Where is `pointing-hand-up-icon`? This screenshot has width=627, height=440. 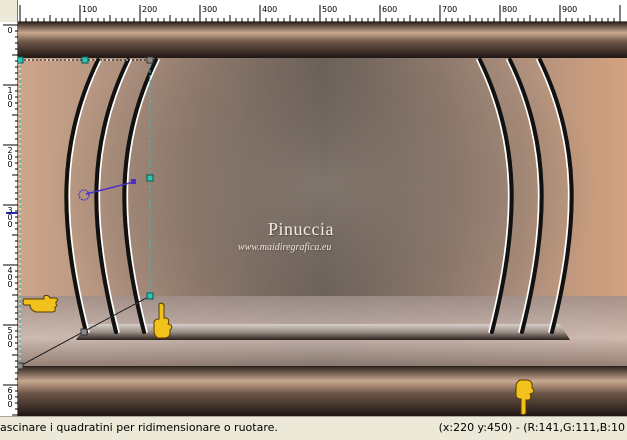
pointing-hand-up-icon is located at coordinates (163, 320).